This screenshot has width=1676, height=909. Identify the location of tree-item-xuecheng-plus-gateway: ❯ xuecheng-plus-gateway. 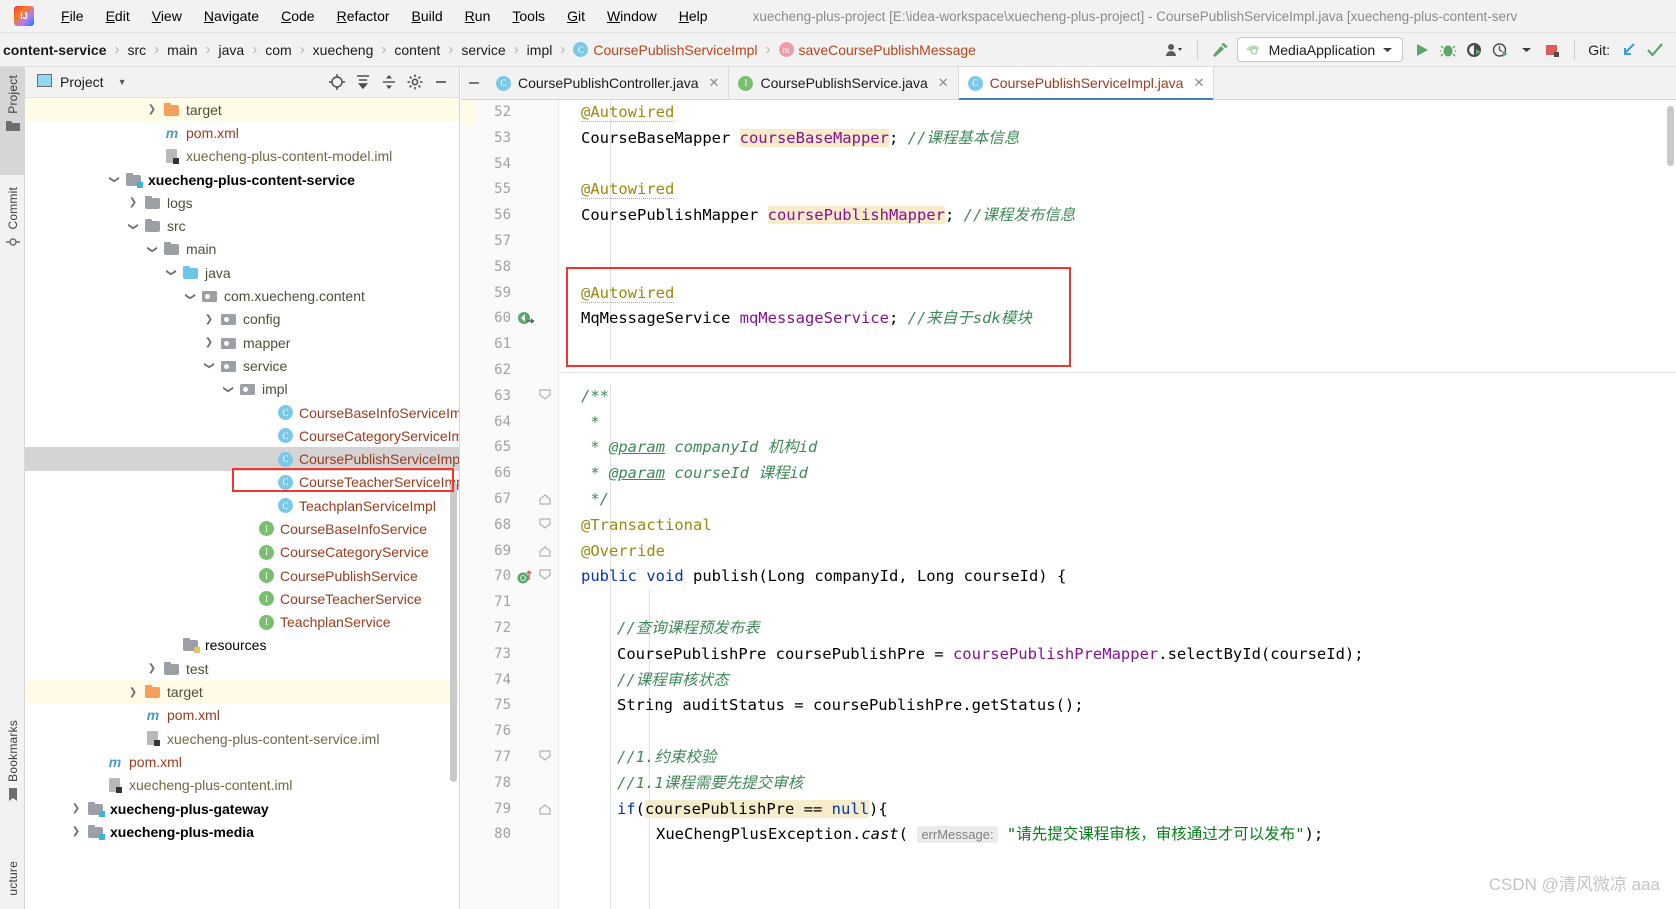
(242, 808).